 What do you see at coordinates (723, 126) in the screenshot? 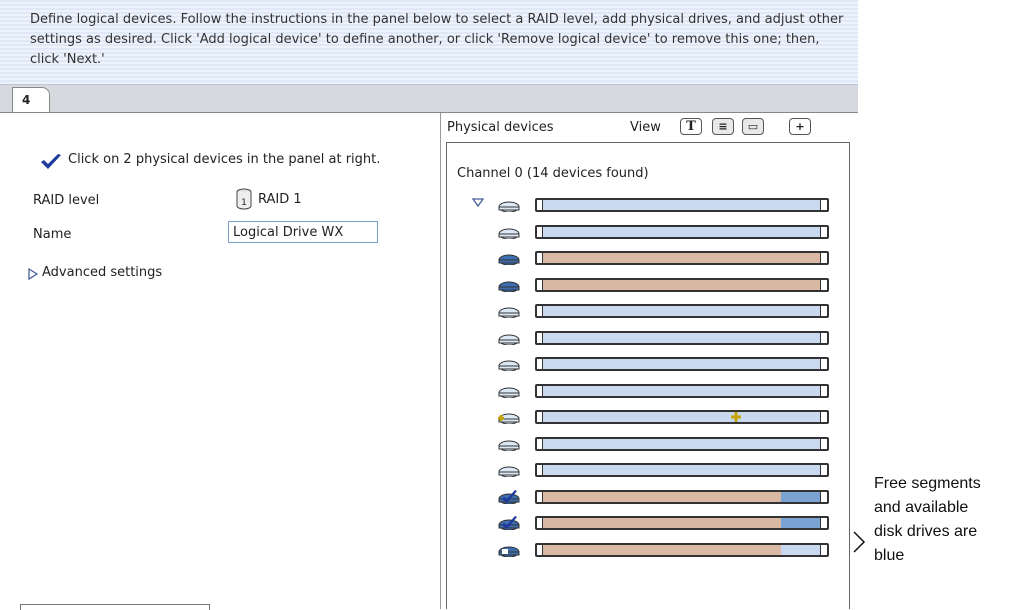
I see `view-full-size-button: ≡` at bounding box center [723, 126].